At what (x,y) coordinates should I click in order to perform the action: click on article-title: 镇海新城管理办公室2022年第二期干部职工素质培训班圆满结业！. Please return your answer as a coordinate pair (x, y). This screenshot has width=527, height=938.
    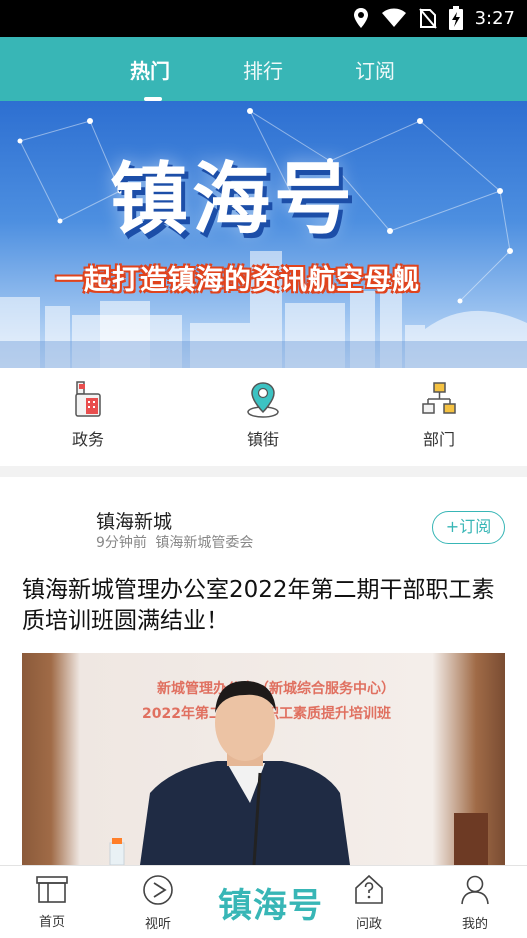
    Looking at the image, I should click on (264, 606).